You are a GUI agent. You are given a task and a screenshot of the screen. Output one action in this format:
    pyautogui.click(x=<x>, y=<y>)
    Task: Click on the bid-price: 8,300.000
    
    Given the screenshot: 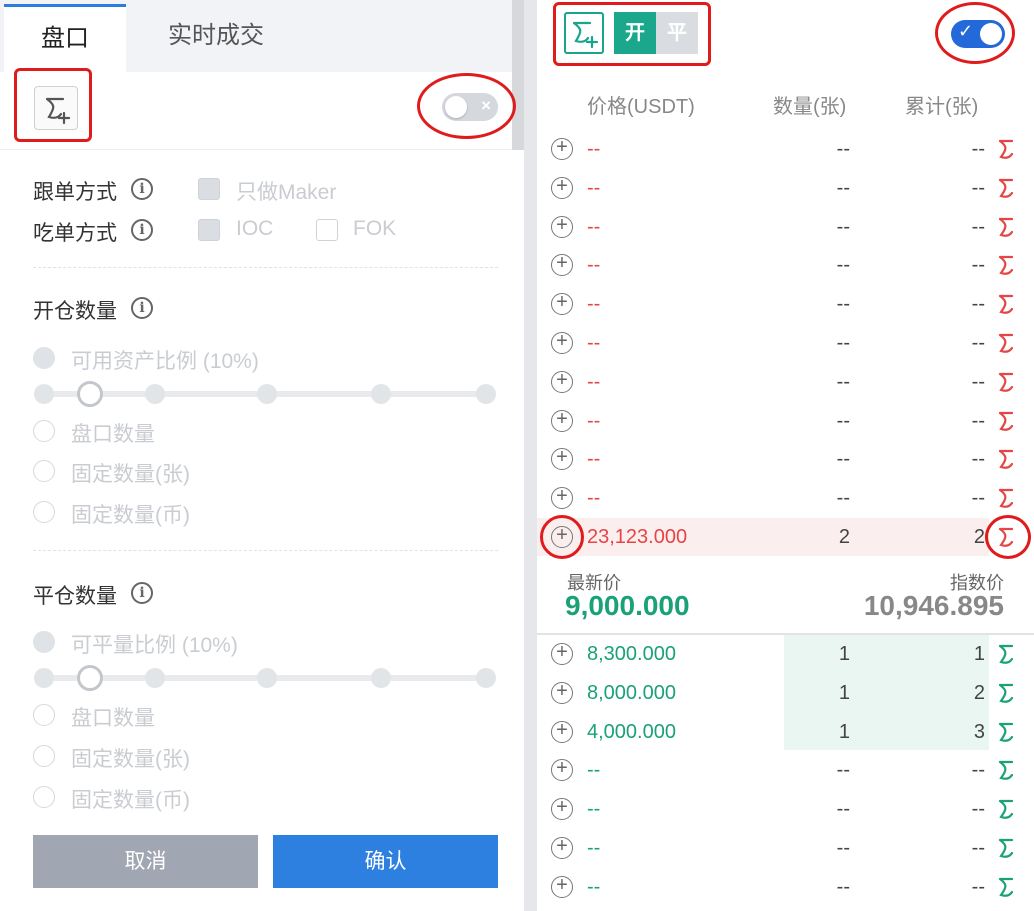 What is the action you would take?
    pyautogui.click(x=631, y=654)
    